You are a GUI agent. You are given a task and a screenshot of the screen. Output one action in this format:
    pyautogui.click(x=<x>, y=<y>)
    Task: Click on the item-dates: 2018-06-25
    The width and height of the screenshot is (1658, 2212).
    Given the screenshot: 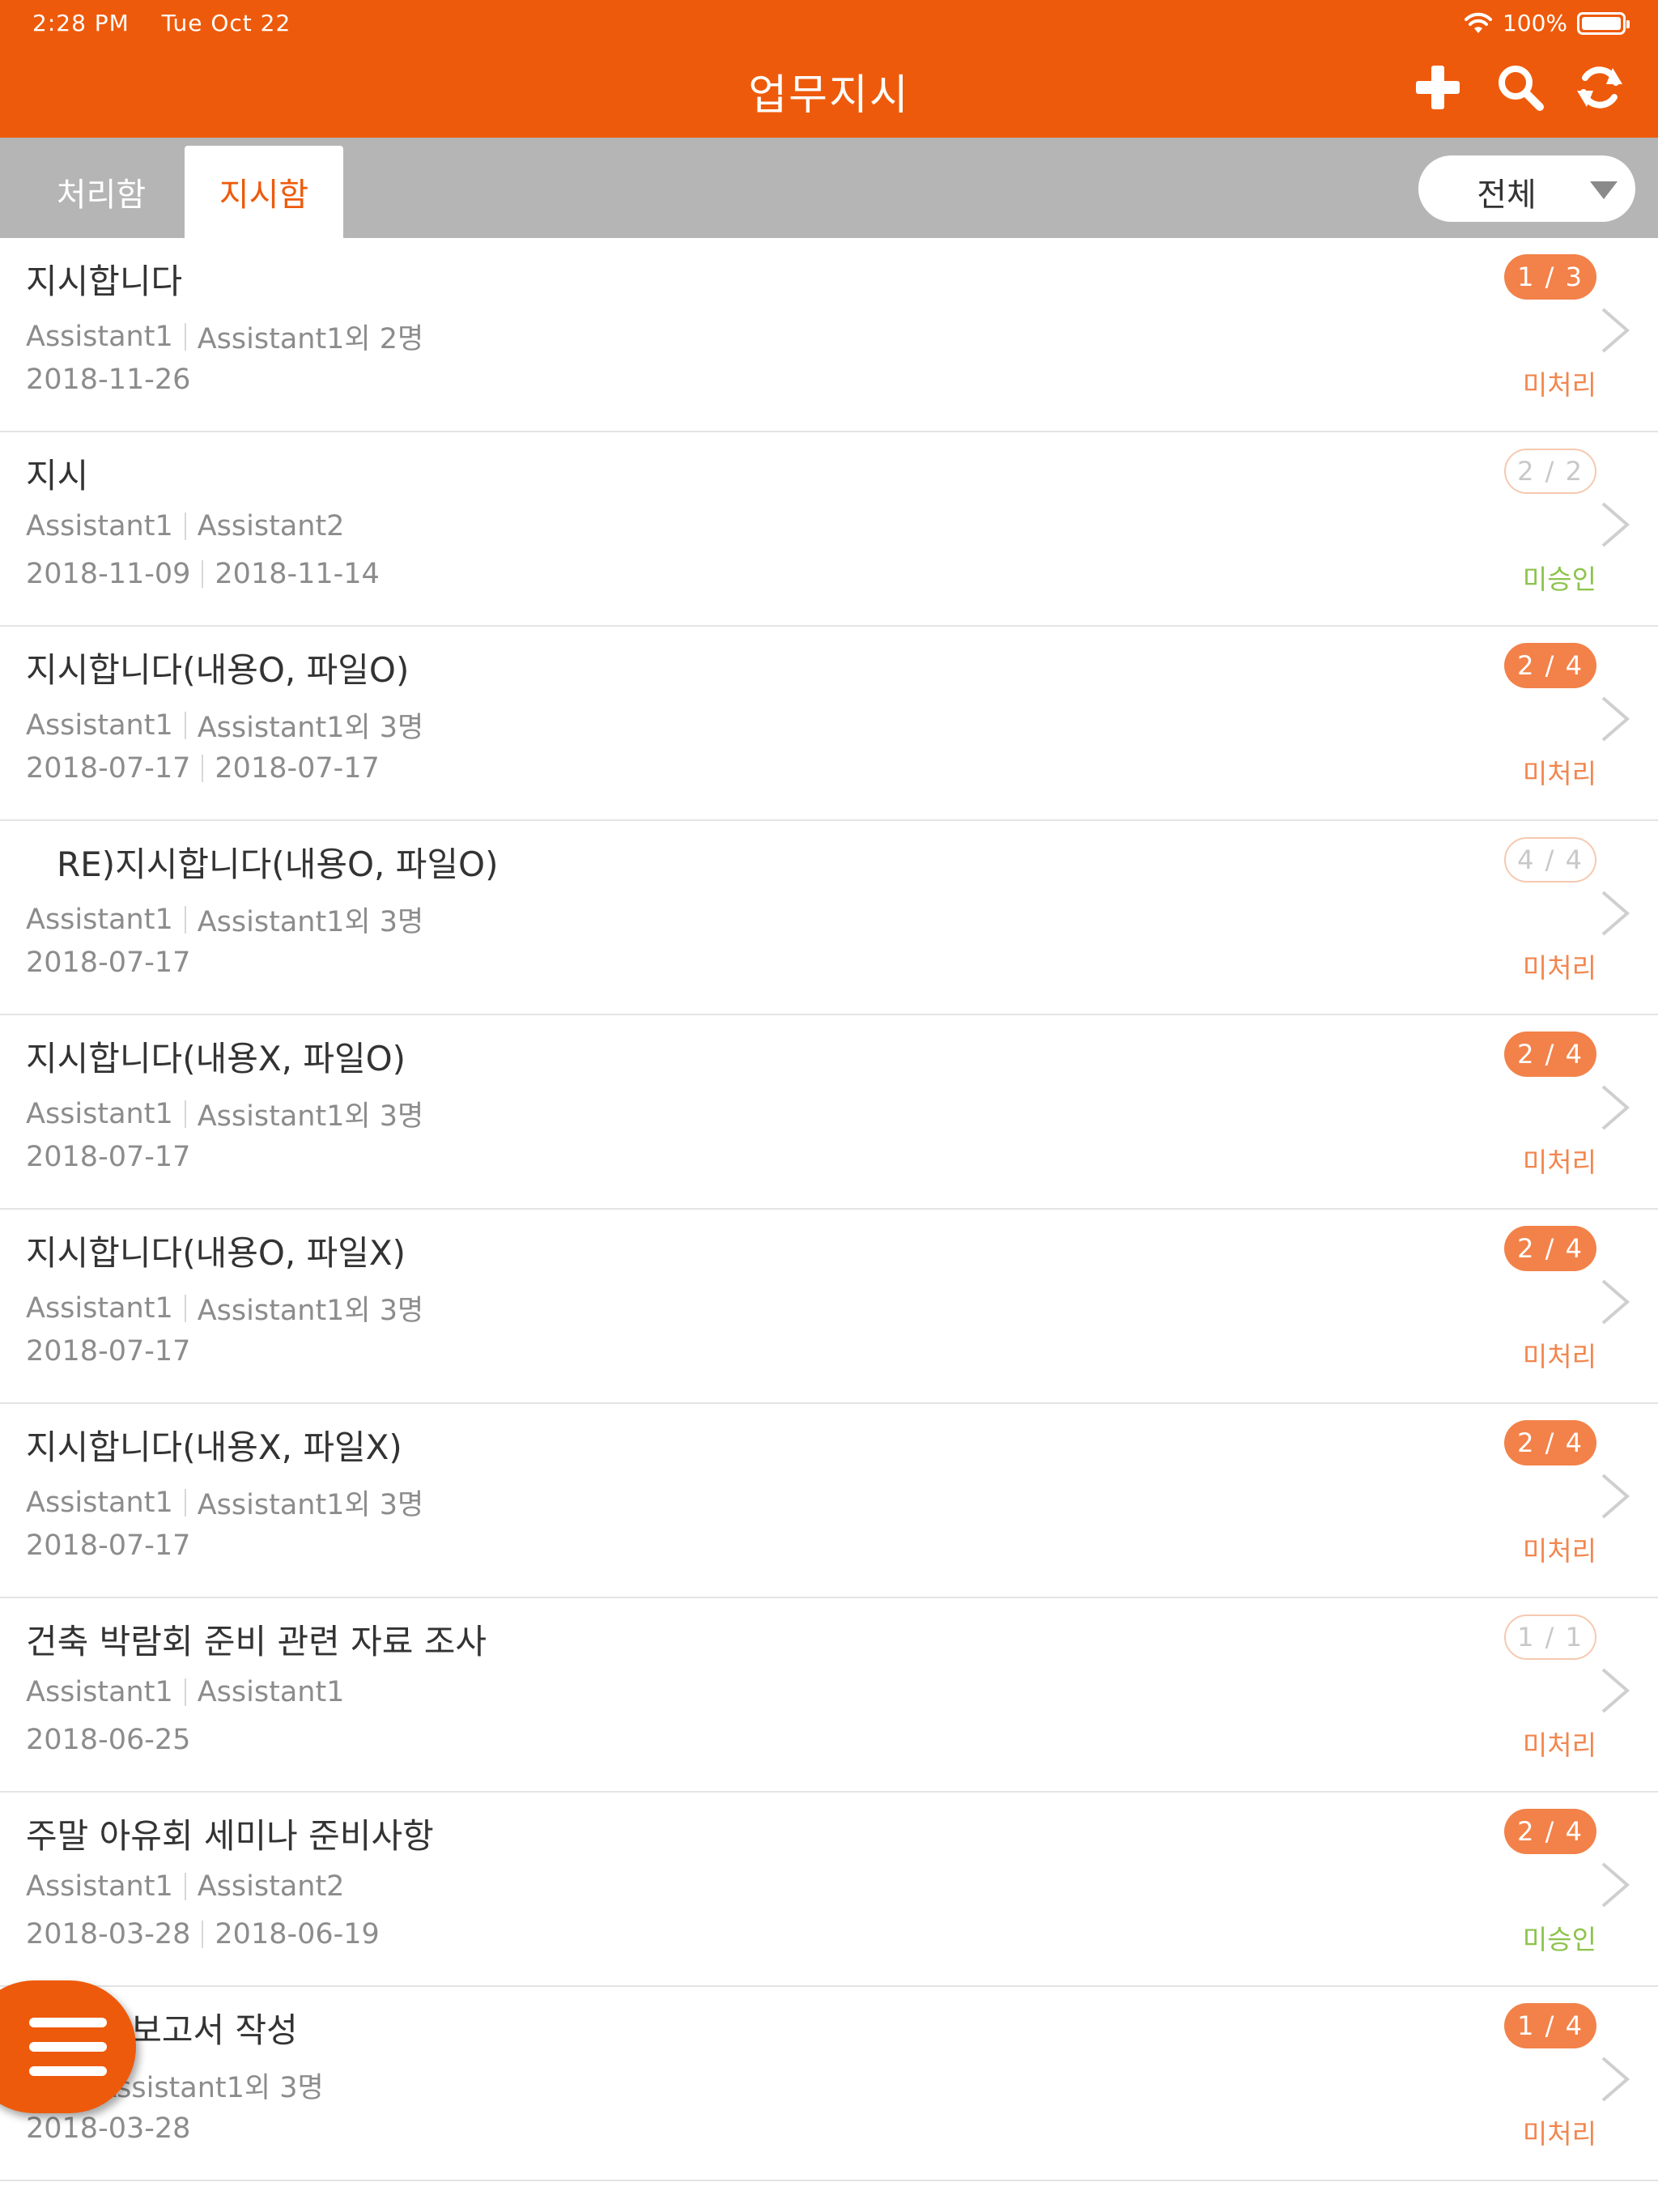 What is the action you would take?
    pyautogui.click(x=108, y=1740)
    